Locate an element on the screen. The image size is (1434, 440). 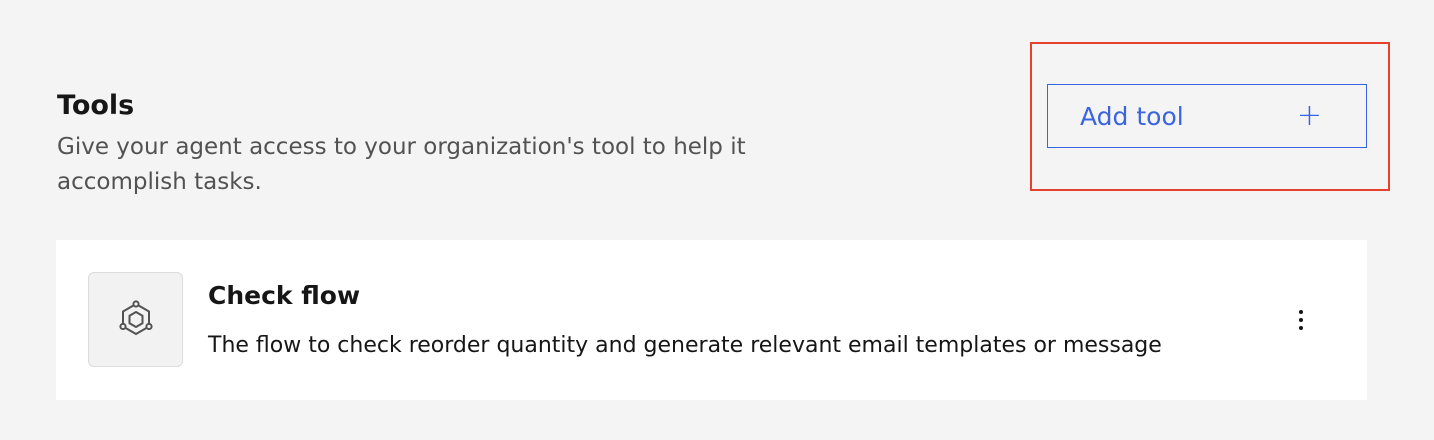
tool-name: Check flow is located at coordinates (284, 295).